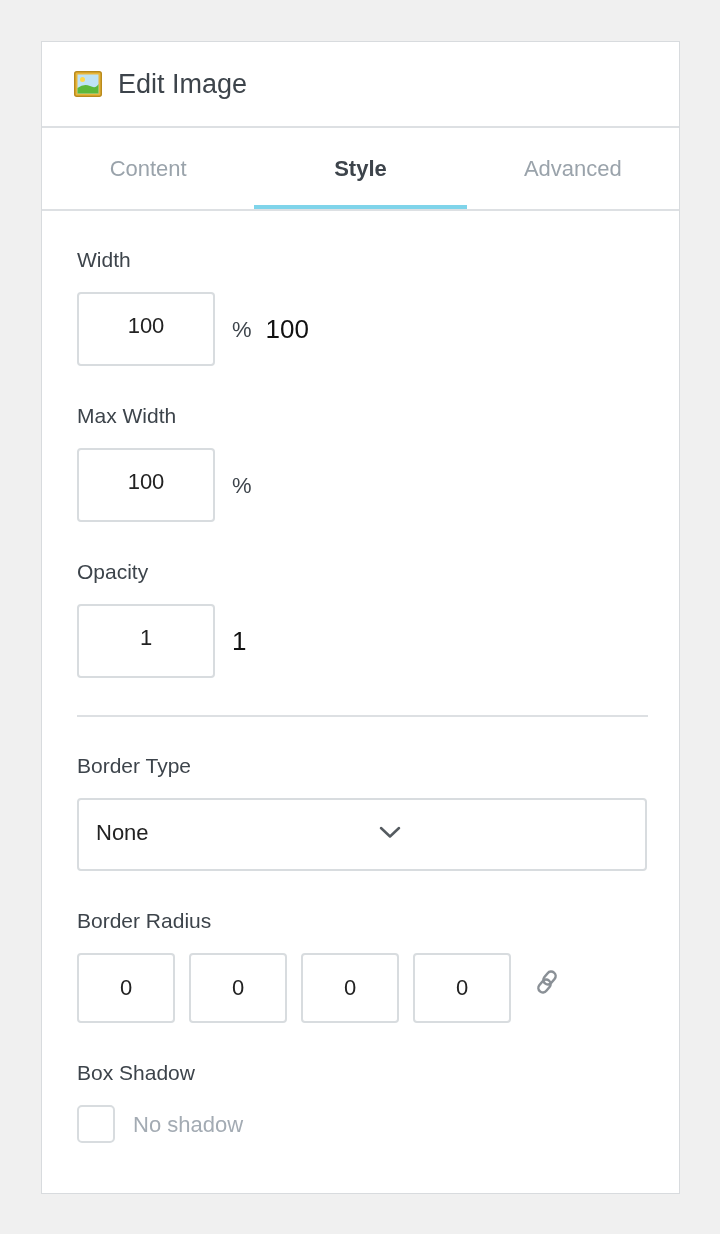 This screenshot has width=720, height=1234. What do you see at coordinates (113, 571) in the screenshot?
I see `field-label: Opacity` at bounding box center [113, 571].